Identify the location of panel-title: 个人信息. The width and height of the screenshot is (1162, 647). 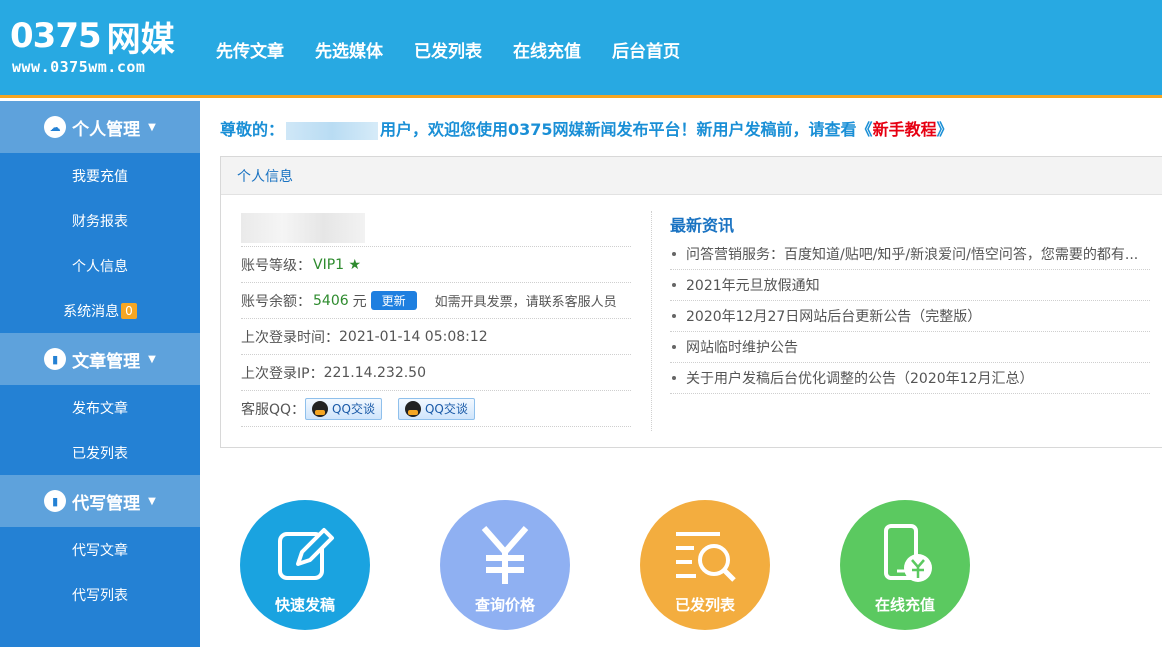
(691, 176).